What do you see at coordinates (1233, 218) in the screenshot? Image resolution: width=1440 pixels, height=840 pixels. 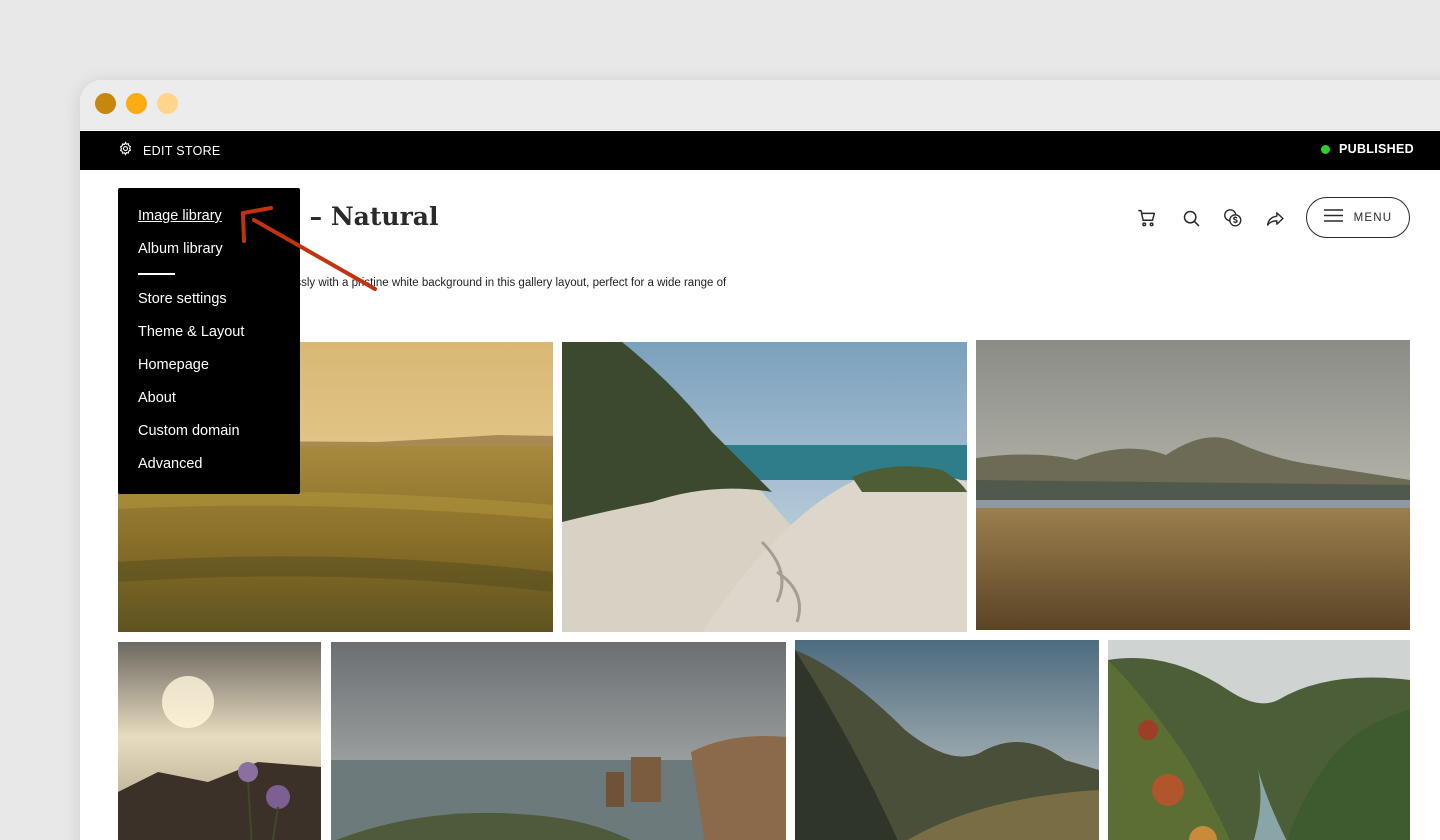 I see `currency-icon` at bounding box center [1233, 218].